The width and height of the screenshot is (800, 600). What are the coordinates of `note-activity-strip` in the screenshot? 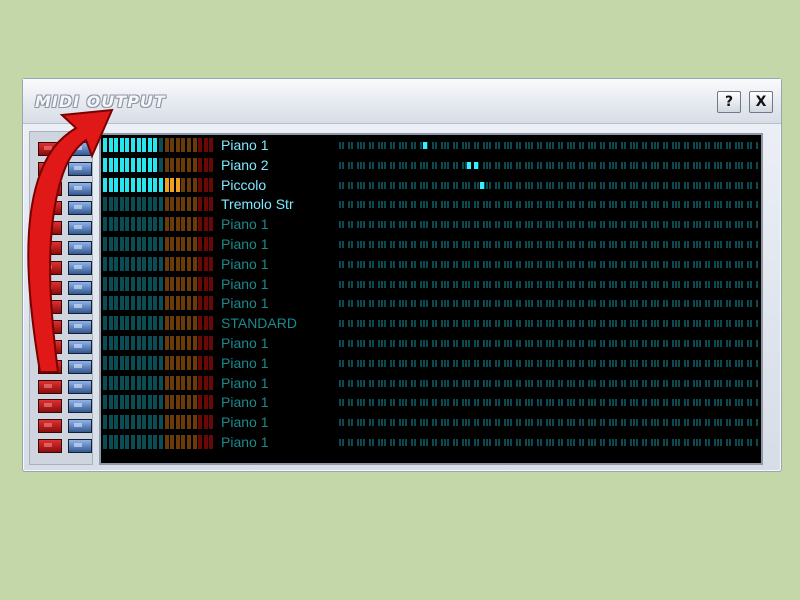 It's located at (549, 264).